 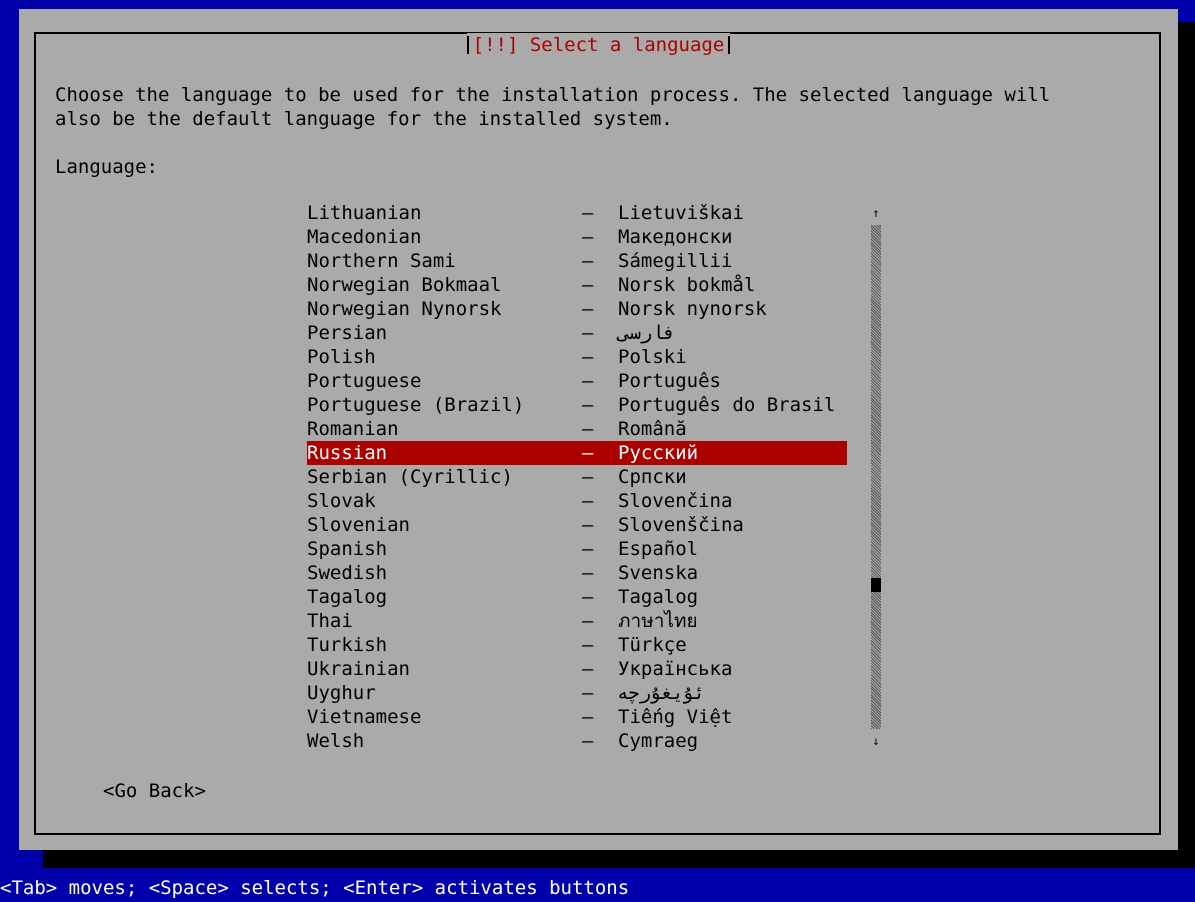 What do you see at coordinates (577, 645) in the screenshot?
I see `language-item: Turkish – Türkçe` at bounding box center [577, 645].